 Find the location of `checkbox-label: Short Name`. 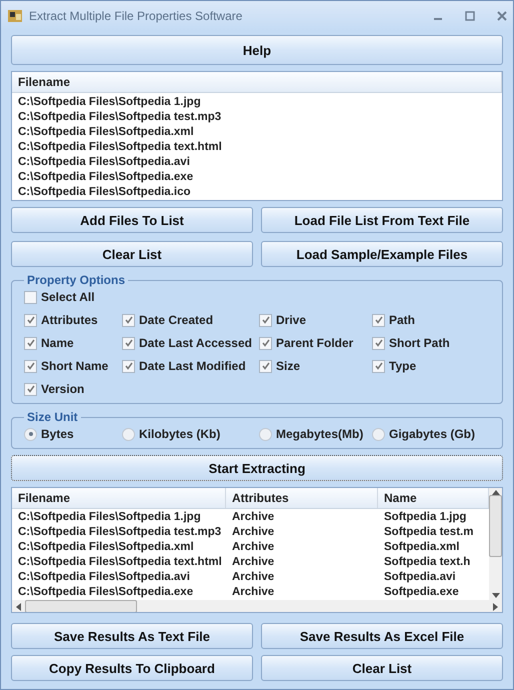

checkbox-label: Short Name is located at coordinates (74, 366).